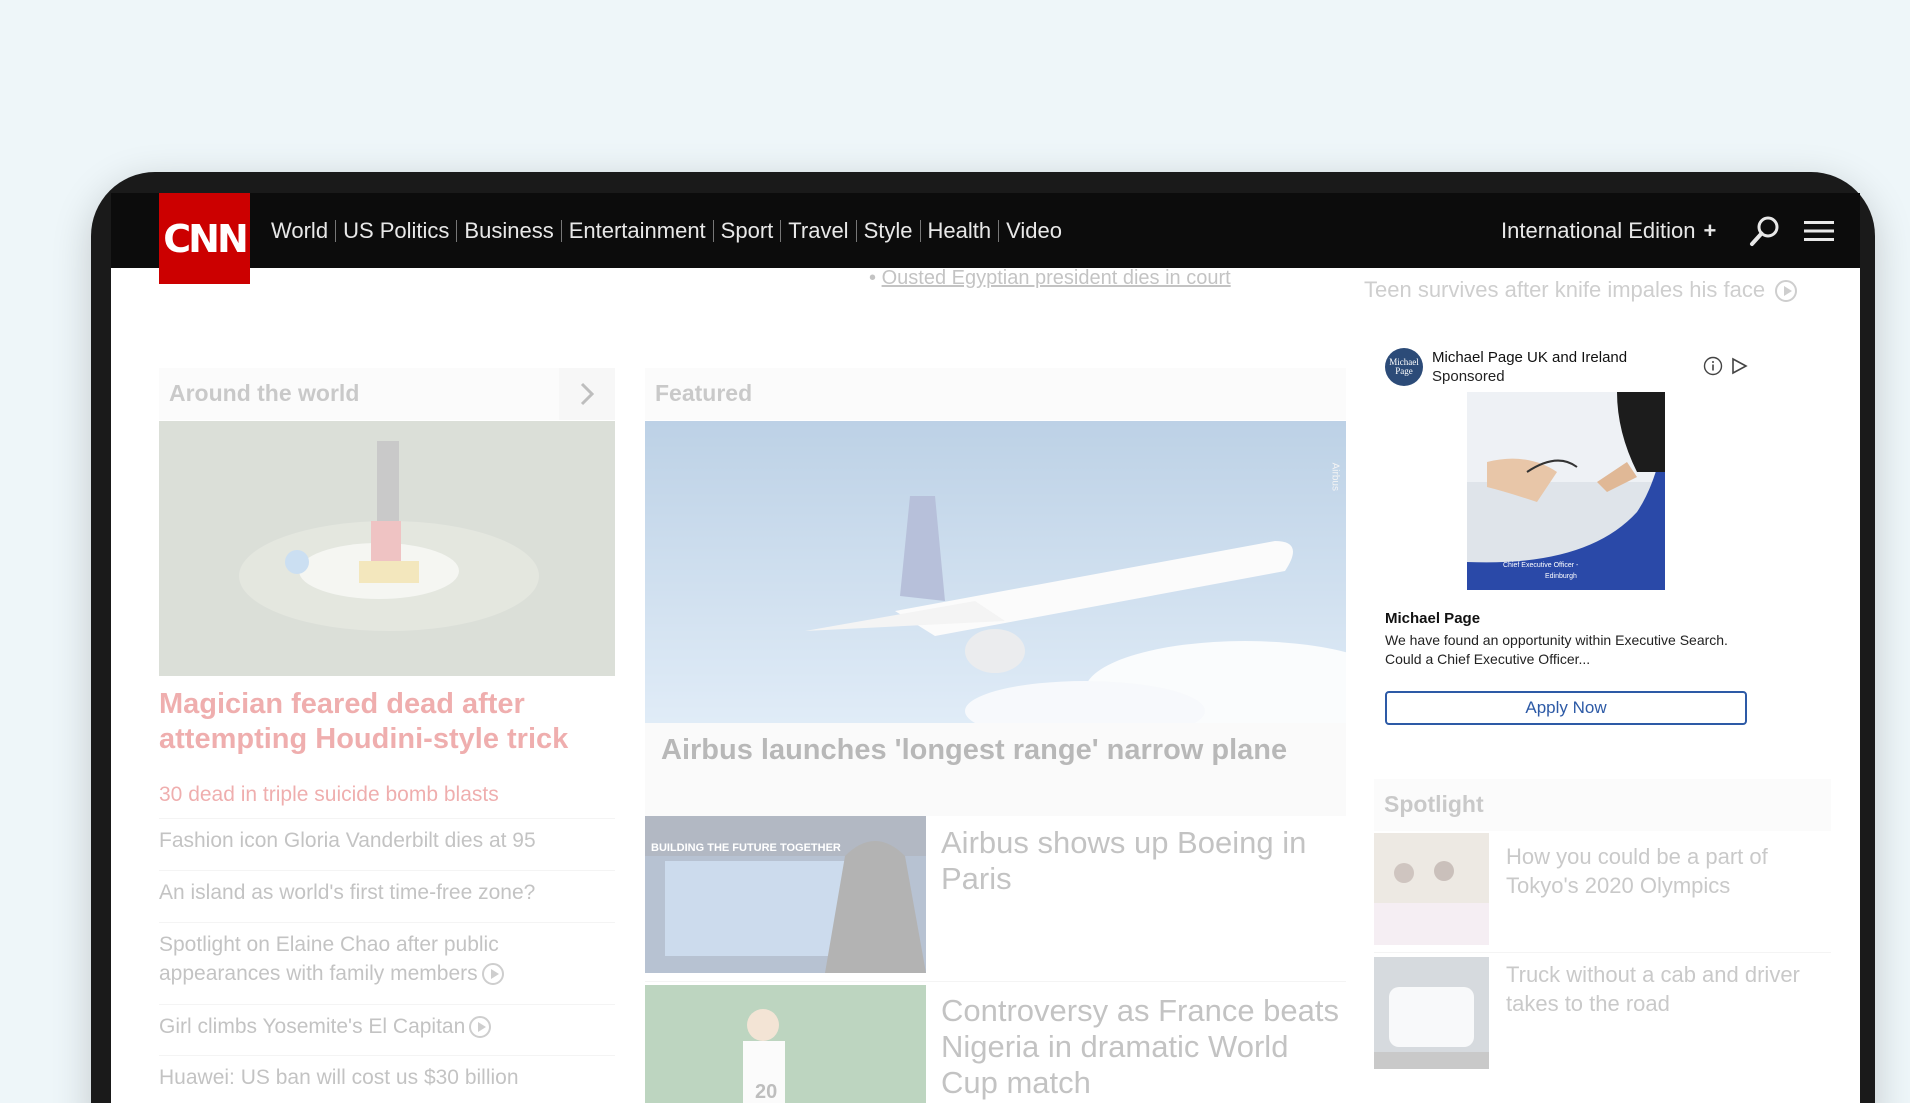 Image resolution: width=1910 pixels, height=1103 pixels. Describe the element at coordinates (1056, 278) in the screenshot. I see `top-headline-link: Ousted Egyptian president dies in court` at that location.